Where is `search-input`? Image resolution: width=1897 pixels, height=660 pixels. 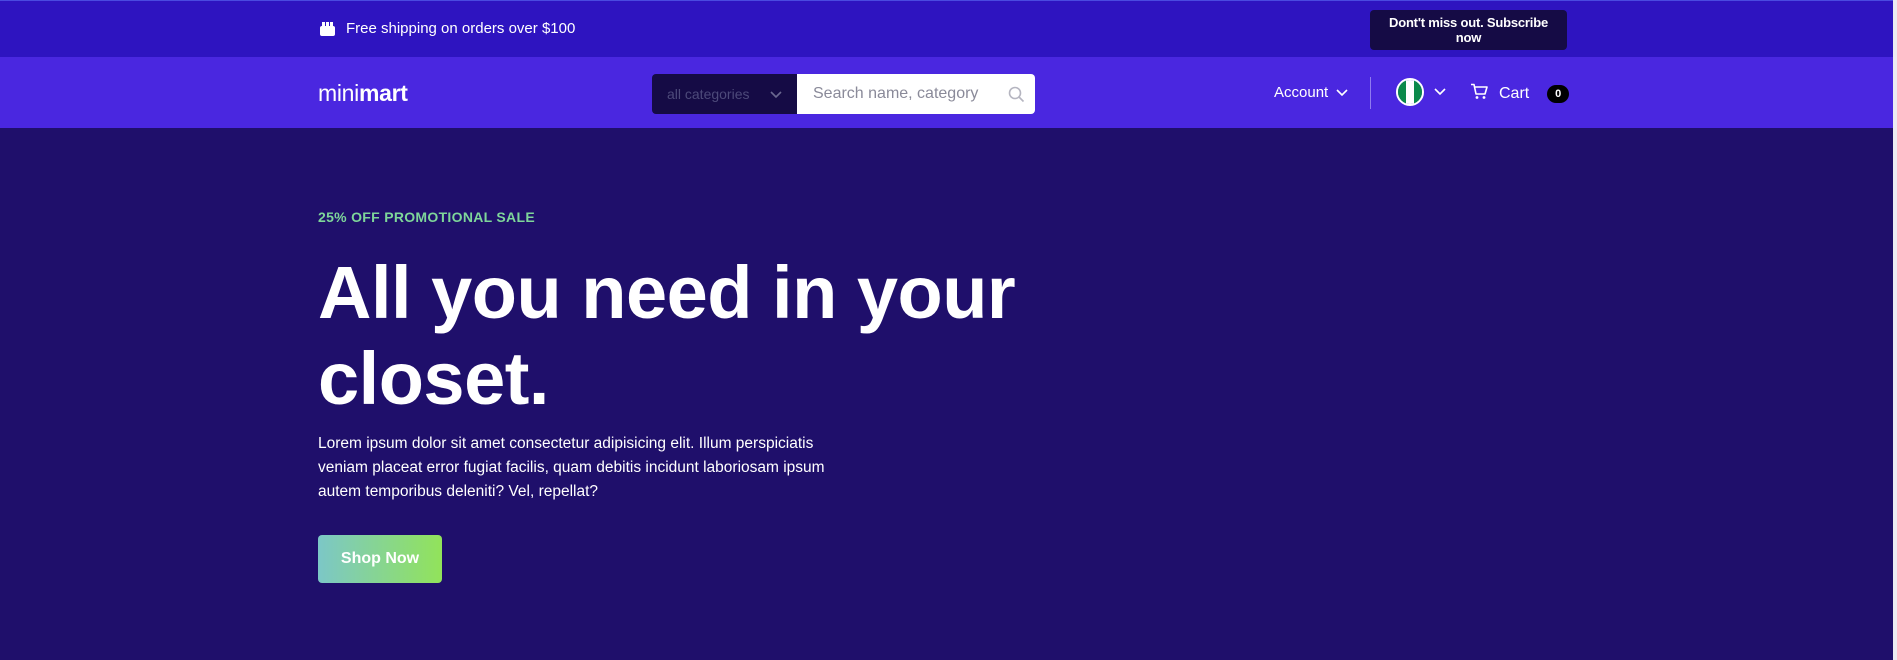 search-input is located at coordinates (916, 94).